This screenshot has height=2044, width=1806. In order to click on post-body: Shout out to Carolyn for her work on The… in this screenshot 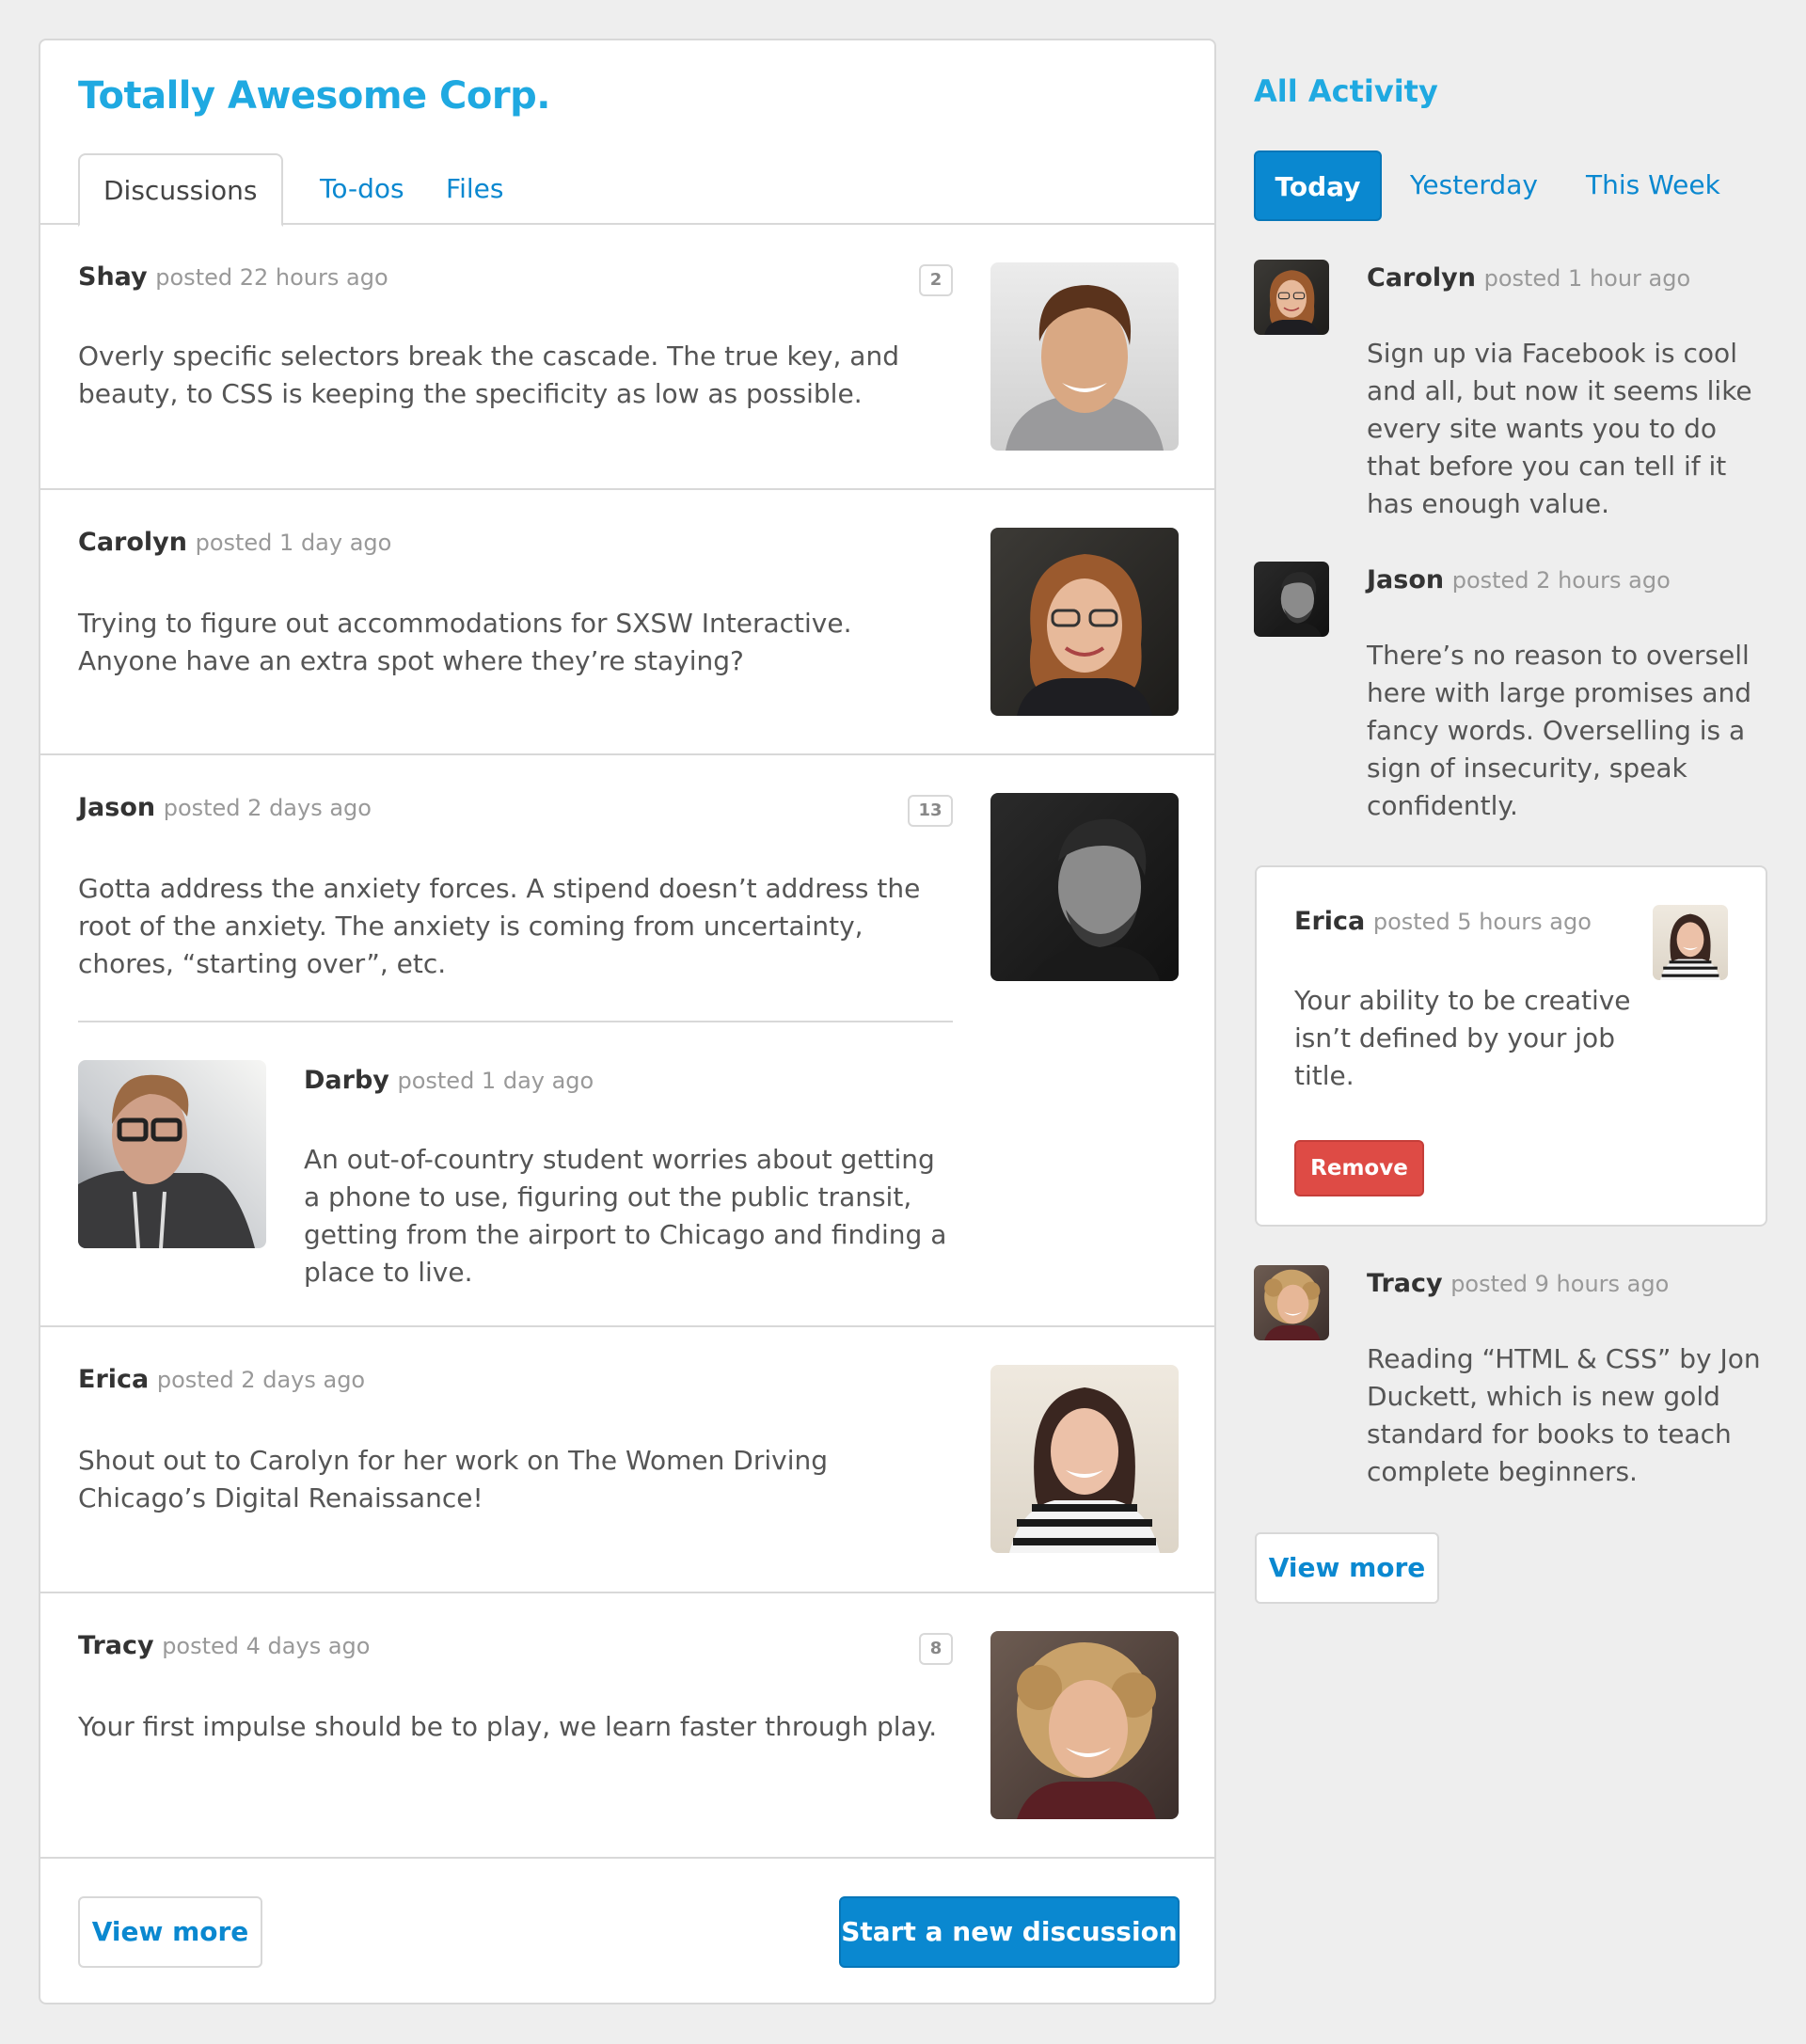, I will do `click(454, 1479)`.